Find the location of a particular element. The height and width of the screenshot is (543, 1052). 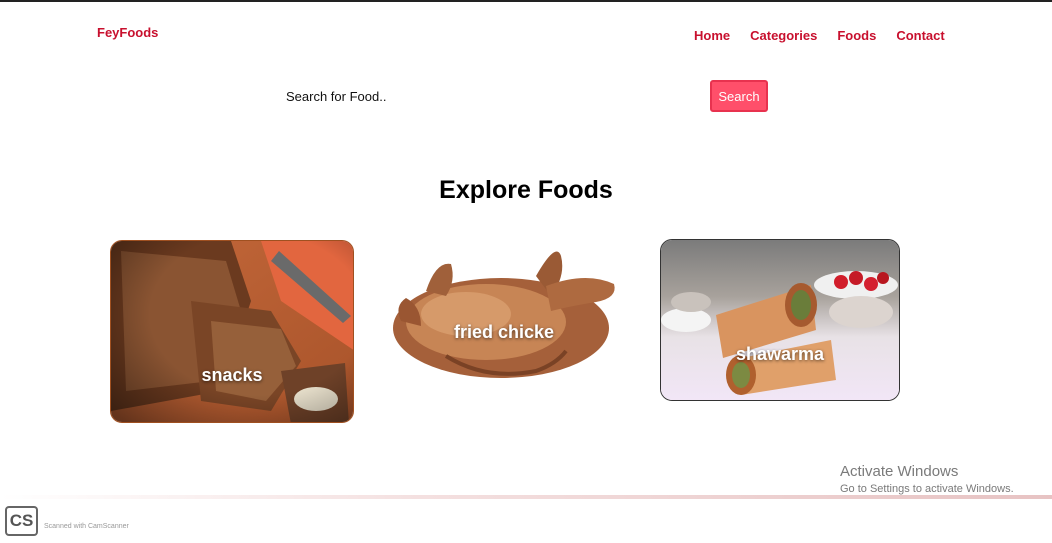

nav-home-link: Home is located at coordinates (712, 35).